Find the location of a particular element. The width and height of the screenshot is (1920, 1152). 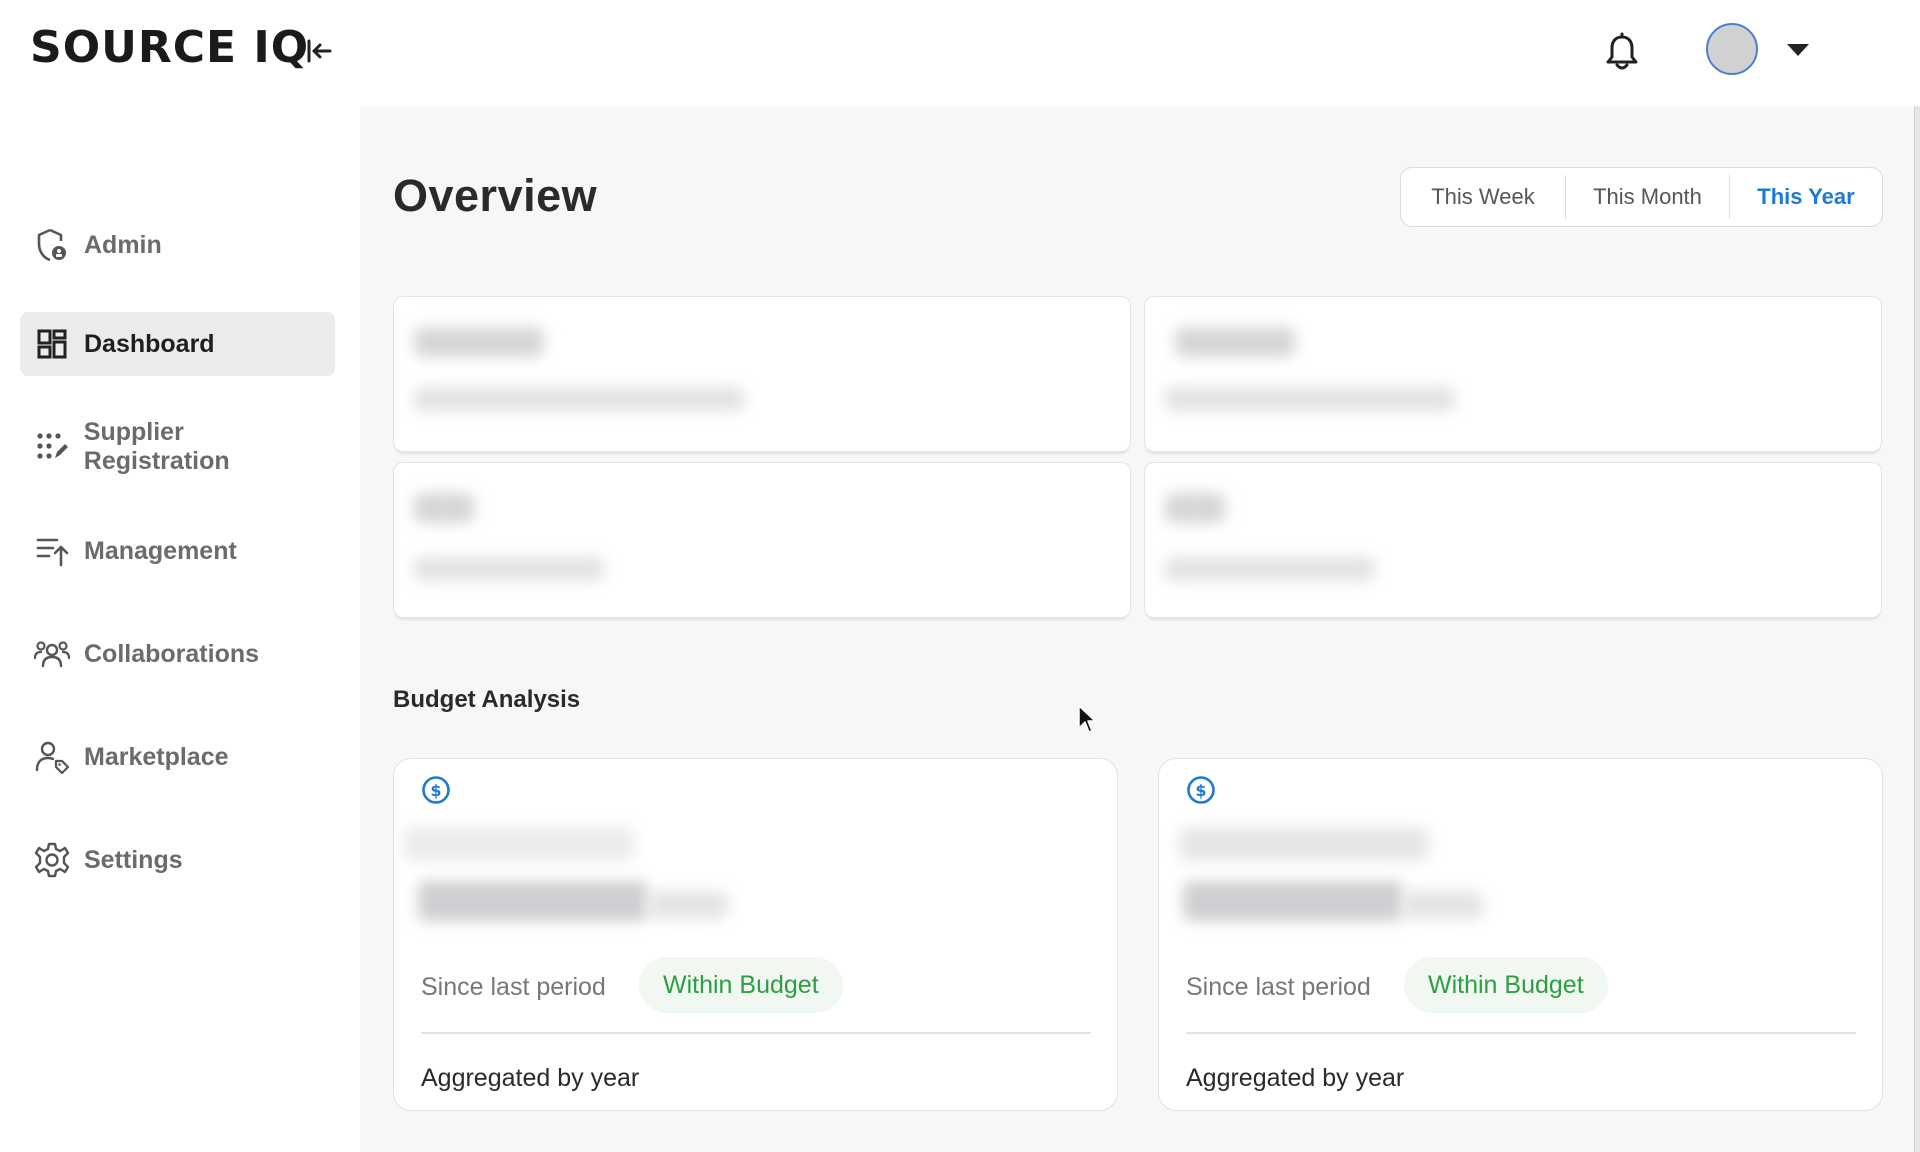

app-logo: SOURCE IQ is located at coordinates (170, 47).